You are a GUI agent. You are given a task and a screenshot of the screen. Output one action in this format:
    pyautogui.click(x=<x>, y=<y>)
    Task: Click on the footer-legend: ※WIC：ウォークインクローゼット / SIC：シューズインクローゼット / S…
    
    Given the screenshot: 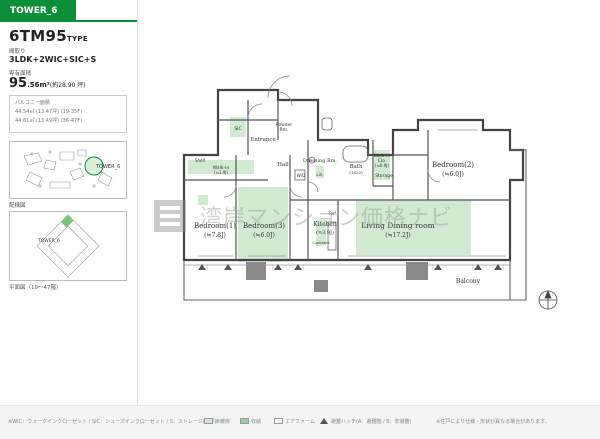 What is the action you would take?
    pyautogui.click(x=300, y=422)
    